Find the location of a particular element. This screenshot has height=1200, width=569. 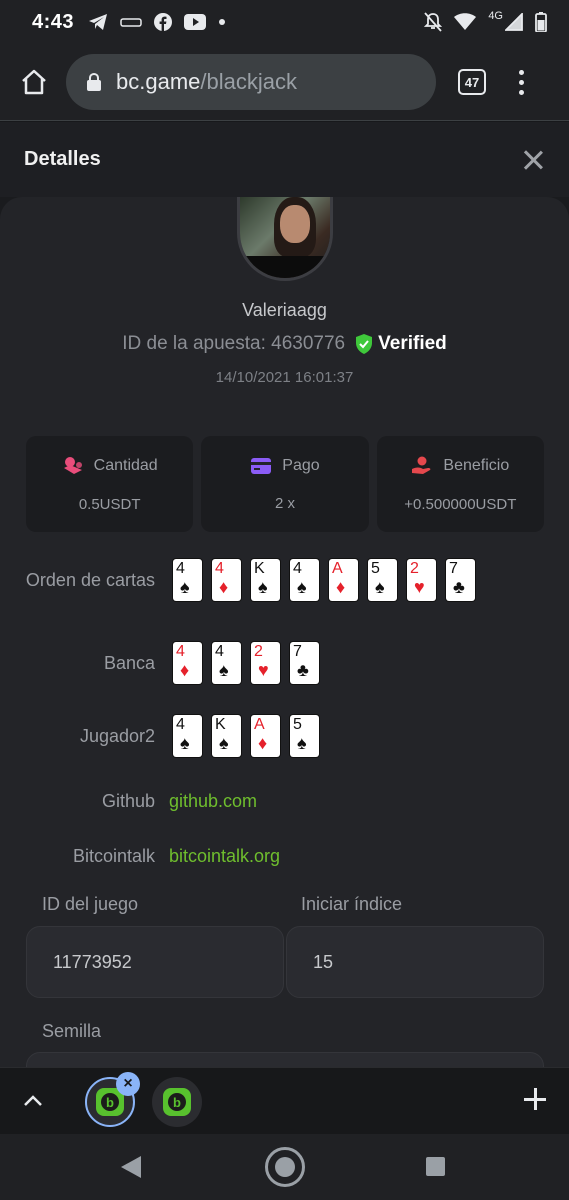

playing-card: 4 ♦ is located at coordinates (187, 663).